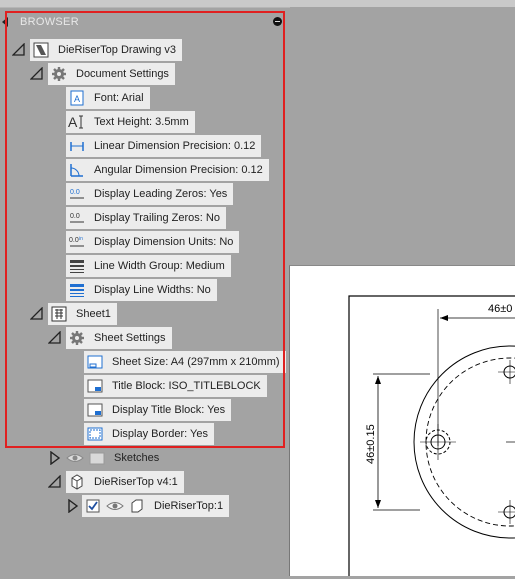  Describe the element at coordinates (41, 50) in the screenshot. I see `drawing-document-icon` at that location.